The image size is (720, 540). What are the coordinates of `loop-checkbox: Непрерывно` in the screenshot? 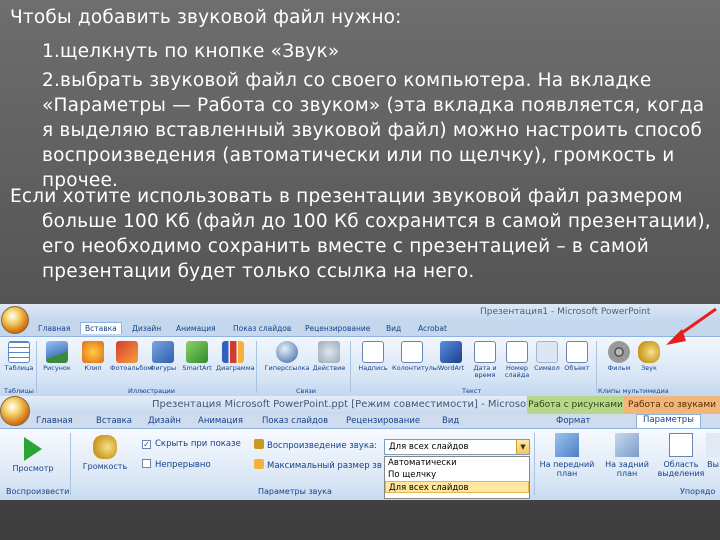 It's located at (176, 464).